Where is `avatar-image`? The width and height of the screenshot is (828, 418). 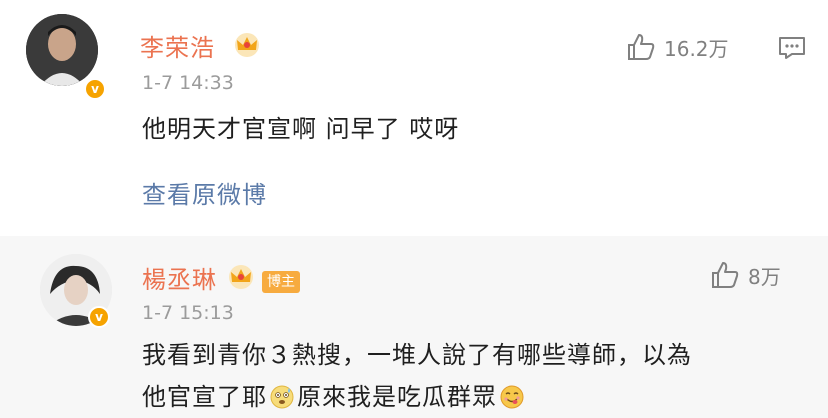 avatar-image is located at coordinates (62, 50).